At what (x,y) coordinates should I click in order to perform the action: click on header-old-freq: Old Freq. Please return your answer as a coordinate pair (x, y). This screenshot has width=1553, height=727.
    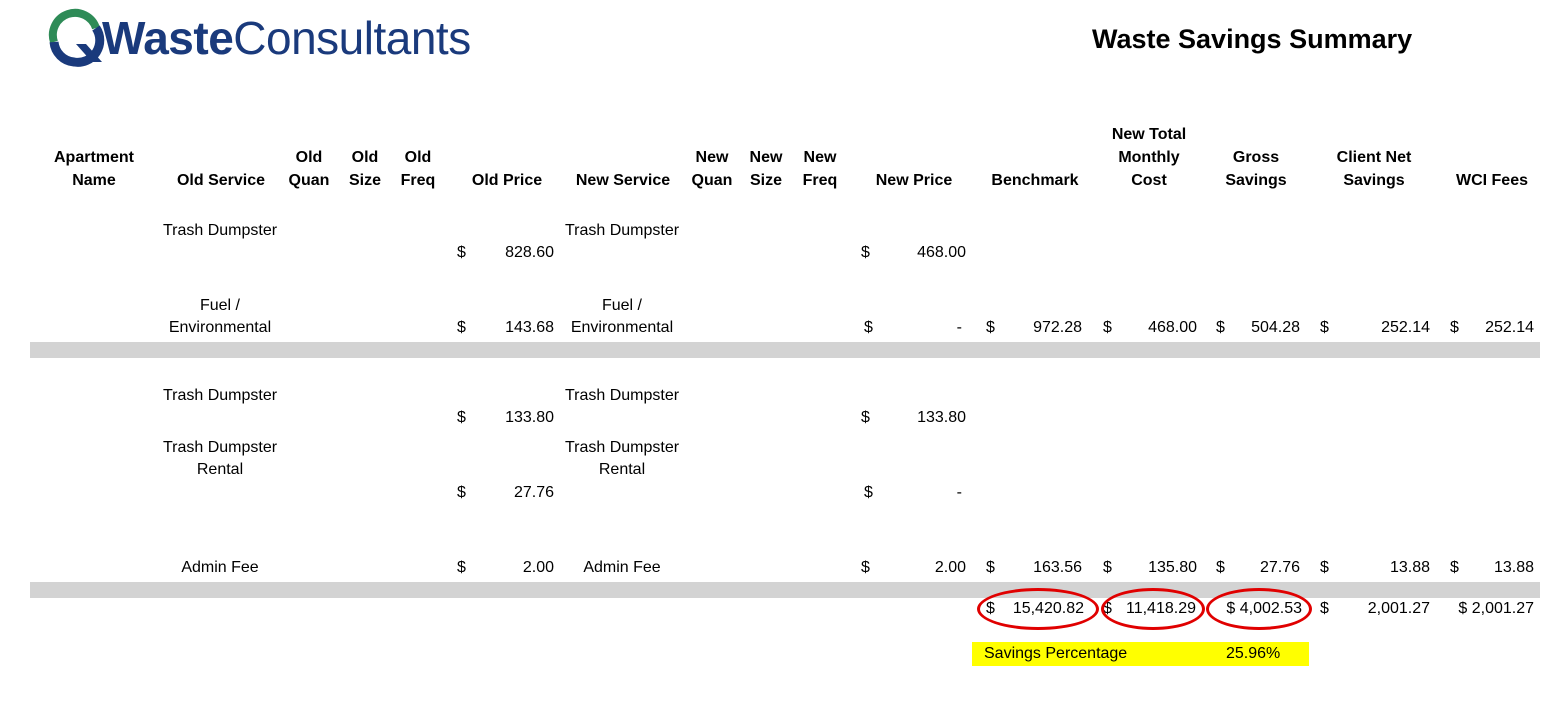
    Looking at the image, I should click on (418, 169).